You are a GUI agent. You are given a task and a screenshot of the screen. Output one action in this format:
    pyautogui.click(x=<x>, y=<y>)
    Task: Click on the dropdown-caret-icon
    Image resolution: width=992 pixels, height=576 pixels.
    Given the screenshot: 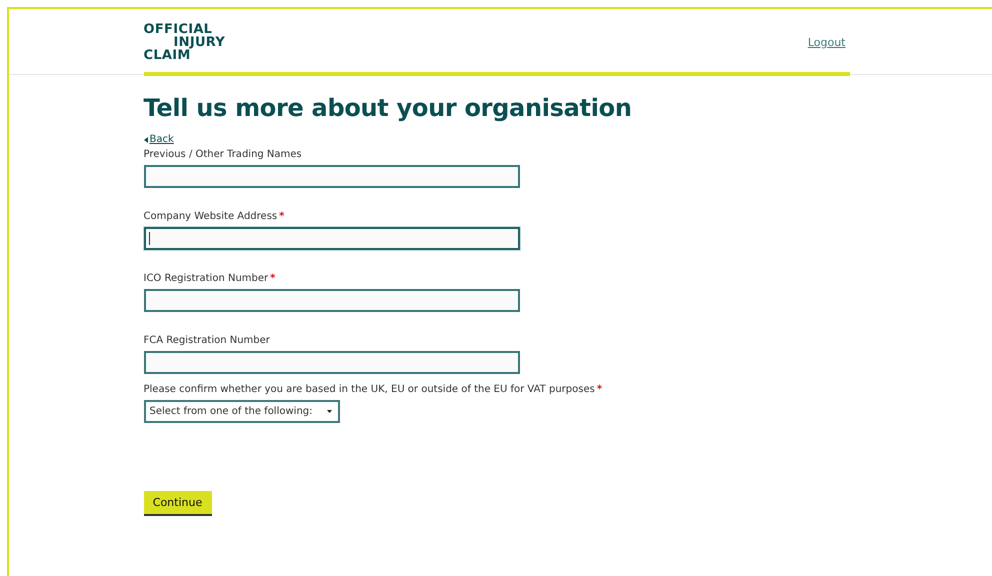 What is the action you would take?
    pyautogui.click(x=329, y=411)
    